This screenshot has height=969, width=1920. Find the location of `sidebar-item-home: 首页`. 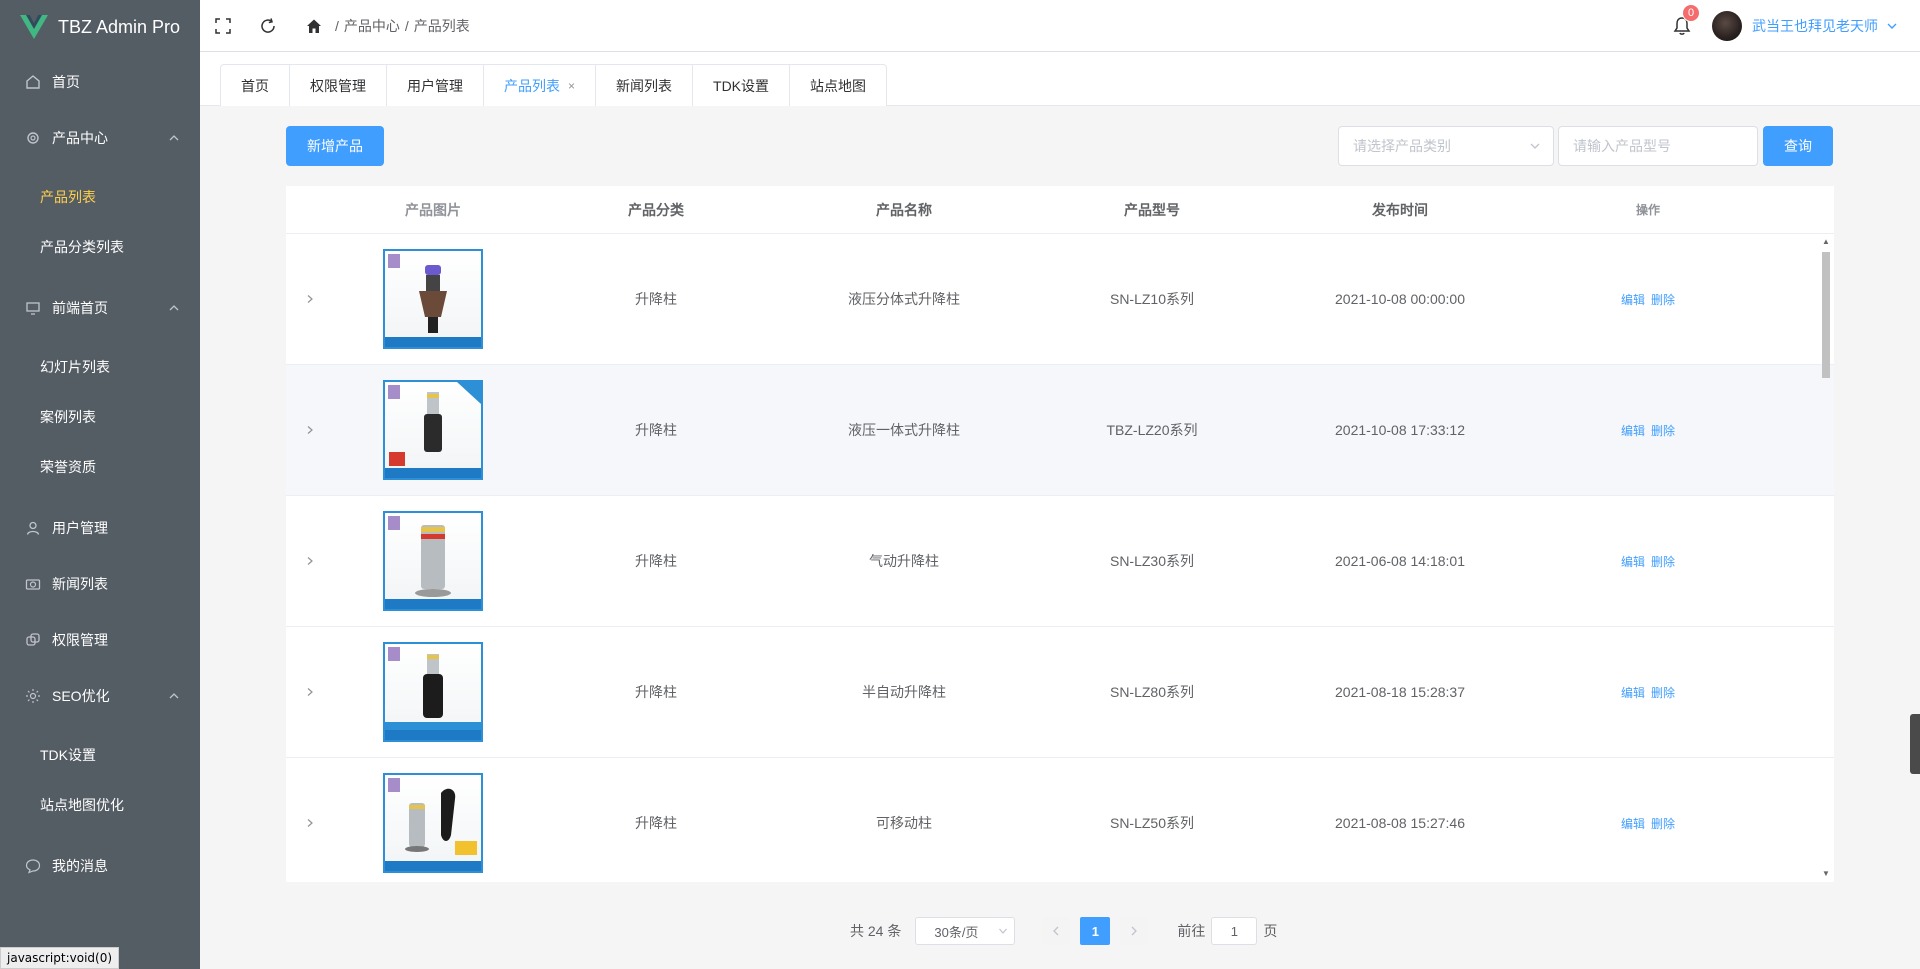

sidebar-item-home: 首页 is located at coordinates (100, 82).